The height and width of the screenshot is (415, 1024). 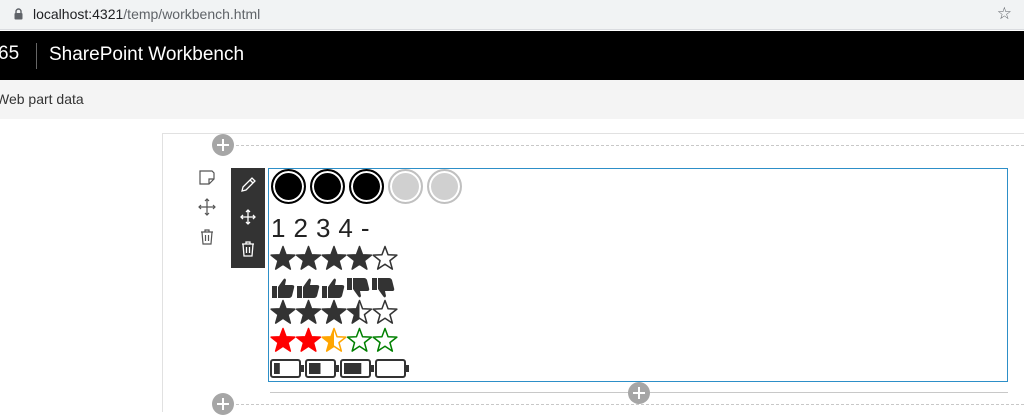 I want to click on move-section-icon, so click(x=207, y=207).